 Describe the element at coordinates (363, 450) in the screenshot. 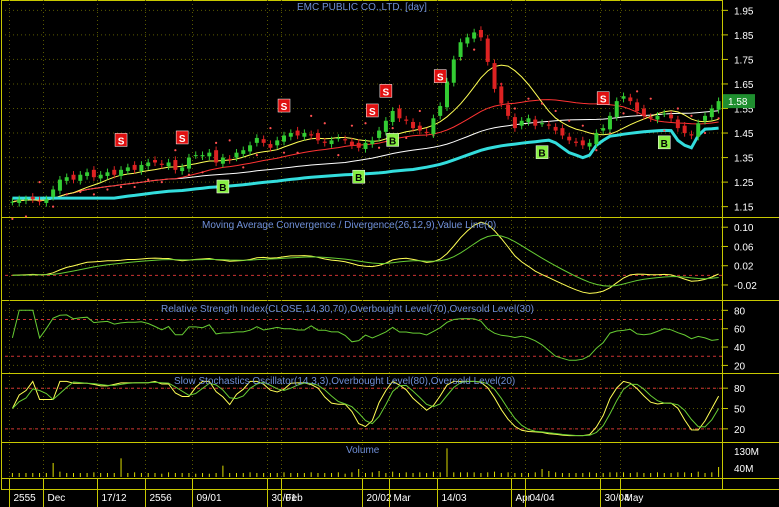

I see `volume-title: Volume` at that location.